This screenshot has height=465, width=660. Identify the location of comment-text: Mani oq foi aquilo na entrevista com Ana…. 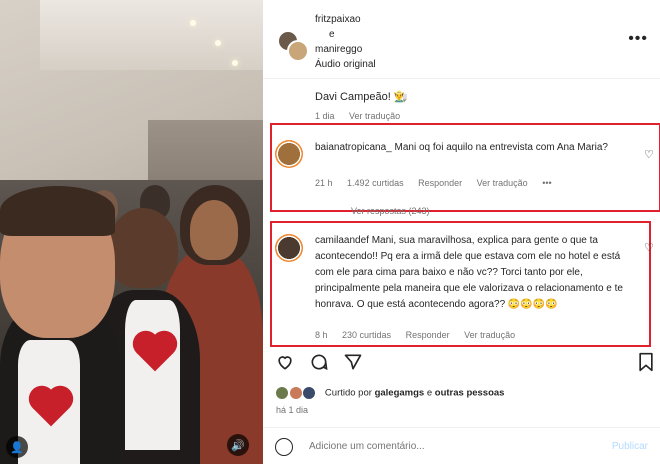
(501, 147).